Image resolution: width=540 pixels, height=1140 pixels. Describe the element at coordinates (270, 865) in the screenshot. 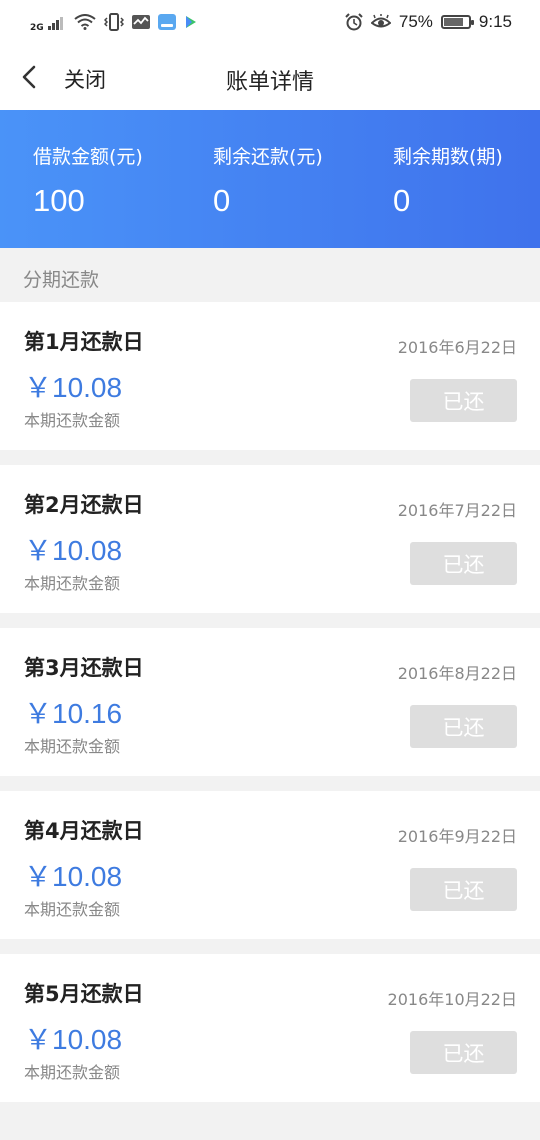

I see `installment-item: 第4月还款日 2016年9月22日 ￥10.08 本期还款金额 已还` at that location.